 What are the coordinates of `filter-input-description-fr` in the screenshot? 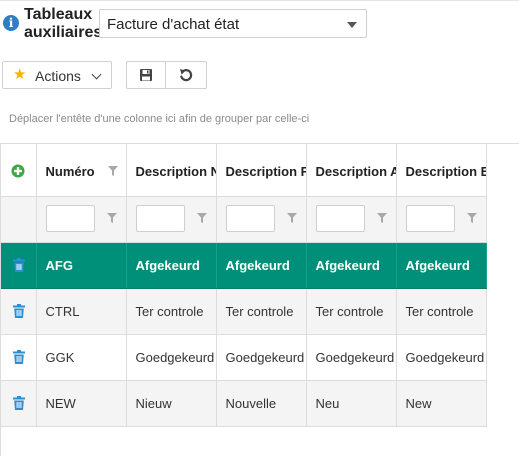 It's located at (250, 218).